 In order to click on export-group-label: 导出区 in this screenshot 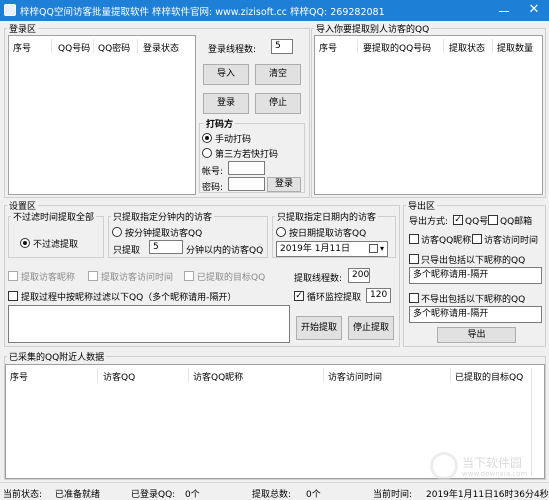, I will do `click(422, 205)`.